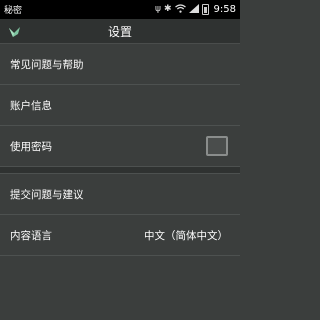 Image resolution: width=320 pixels, height=320 pixels. I want to click on settings-item-faq: 常见问题与帮助, so click(120, 65).